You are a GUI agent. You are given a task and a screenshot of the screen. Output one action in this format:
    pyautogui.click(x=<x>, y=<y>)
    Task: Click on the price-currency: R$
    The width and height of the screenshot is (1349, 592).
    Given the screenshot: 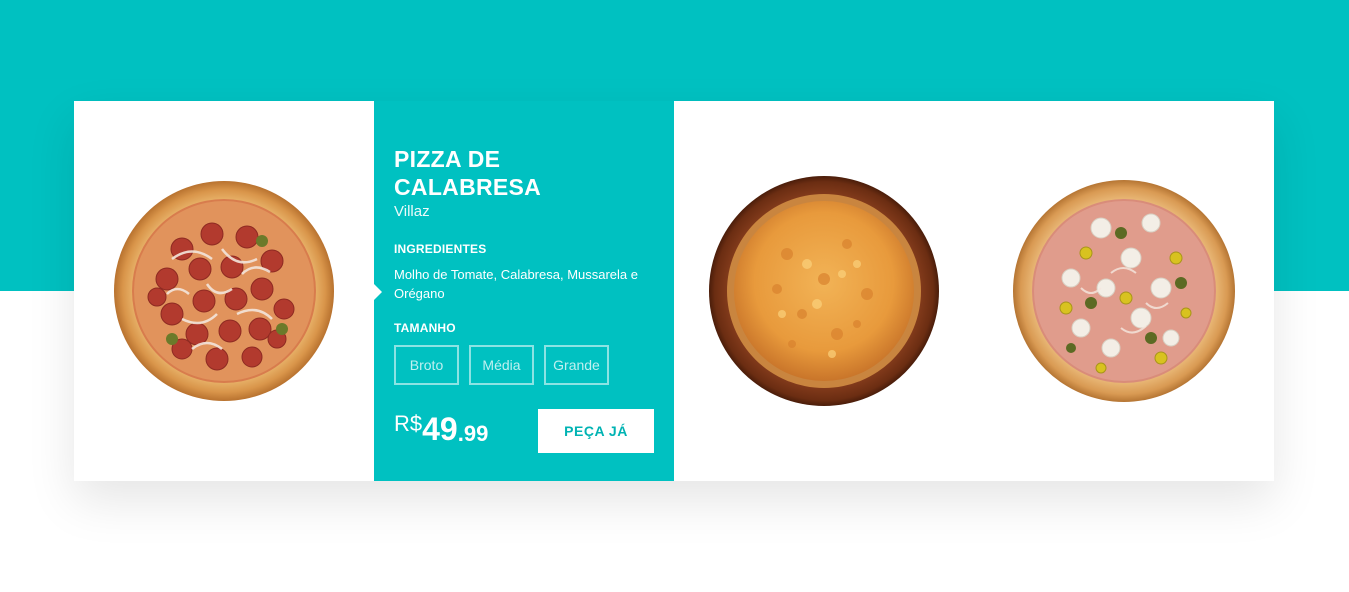 What is the action you would take?
    pyautogui.click(x=408, y=423)
    